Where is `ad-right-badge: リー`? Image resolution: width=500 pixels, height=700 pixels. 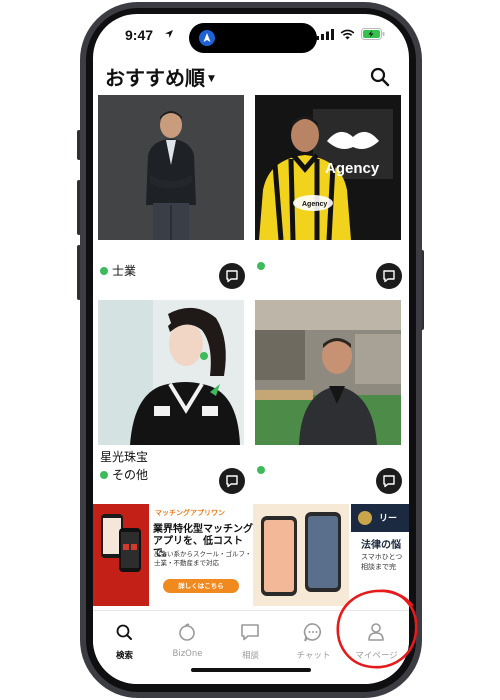 ad-right-badge: リー is located at coordinates (388, 519).